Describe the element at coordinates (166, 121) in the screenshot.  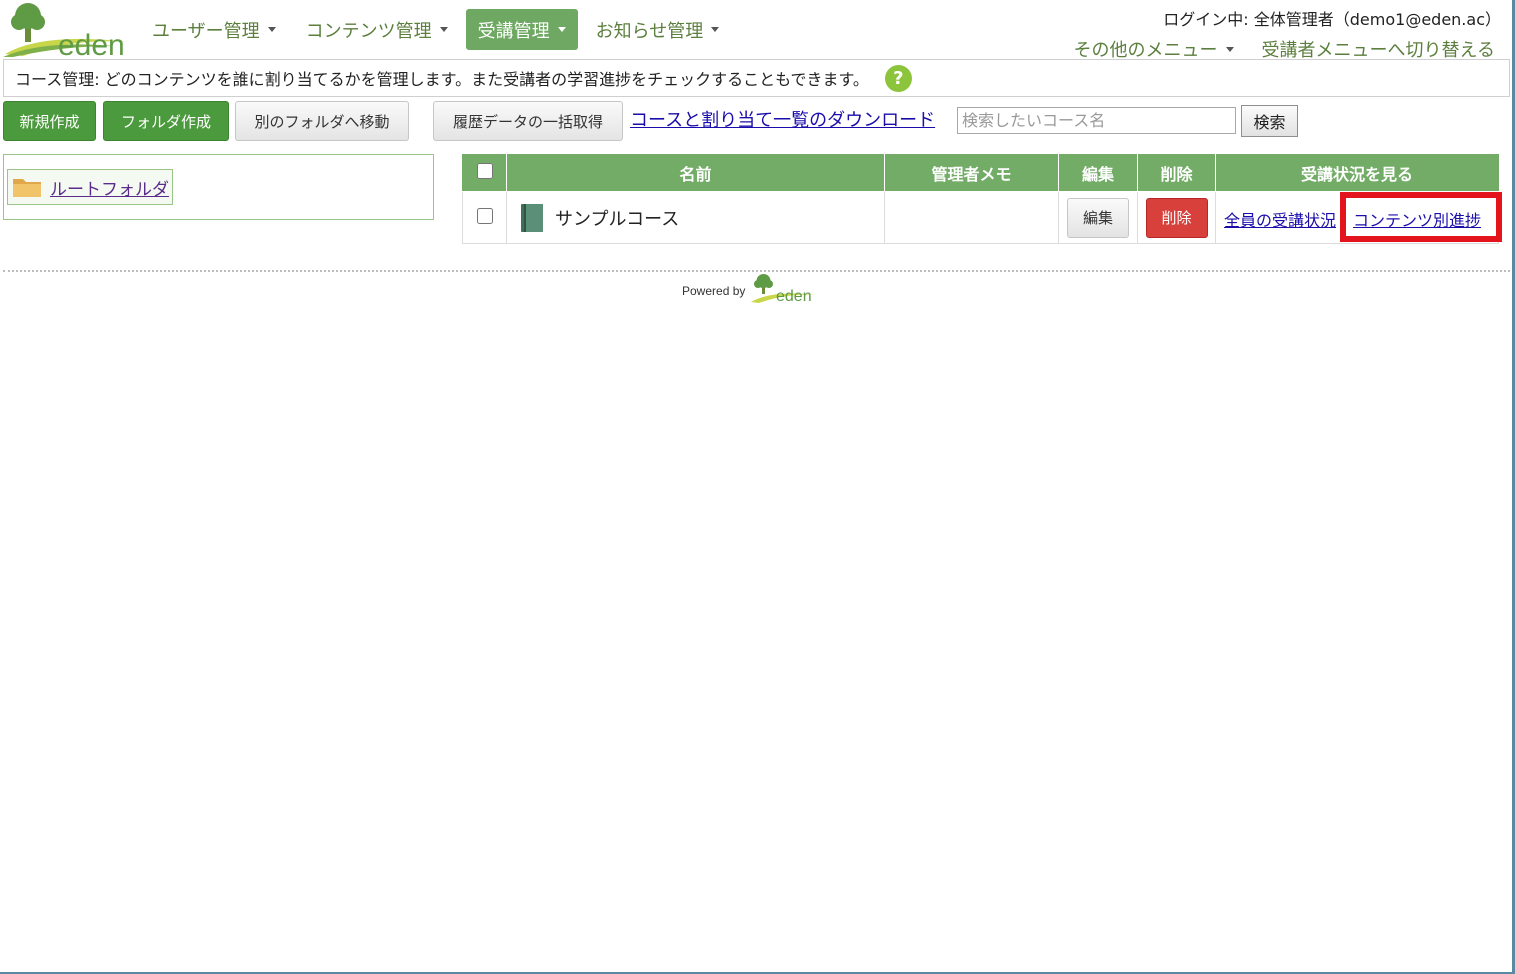
I see `new-folder-button: フォルダ作成` at that location.